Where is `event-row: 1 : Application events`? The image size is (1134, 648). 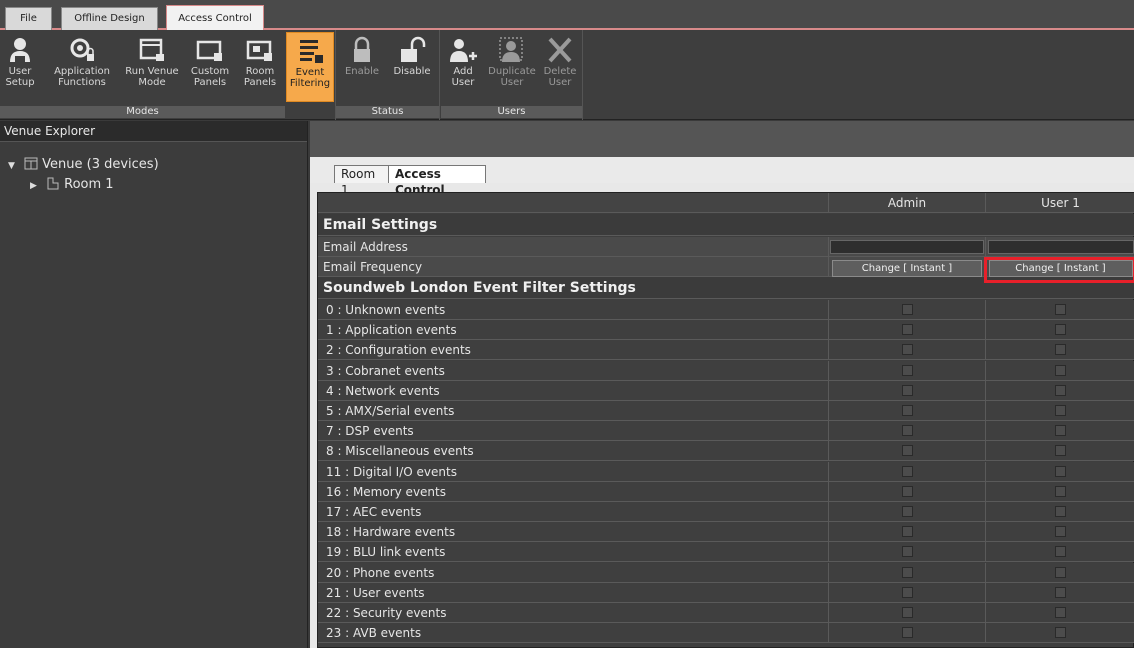 event-row: 1 : Application events is located at coordinates (726, 330).